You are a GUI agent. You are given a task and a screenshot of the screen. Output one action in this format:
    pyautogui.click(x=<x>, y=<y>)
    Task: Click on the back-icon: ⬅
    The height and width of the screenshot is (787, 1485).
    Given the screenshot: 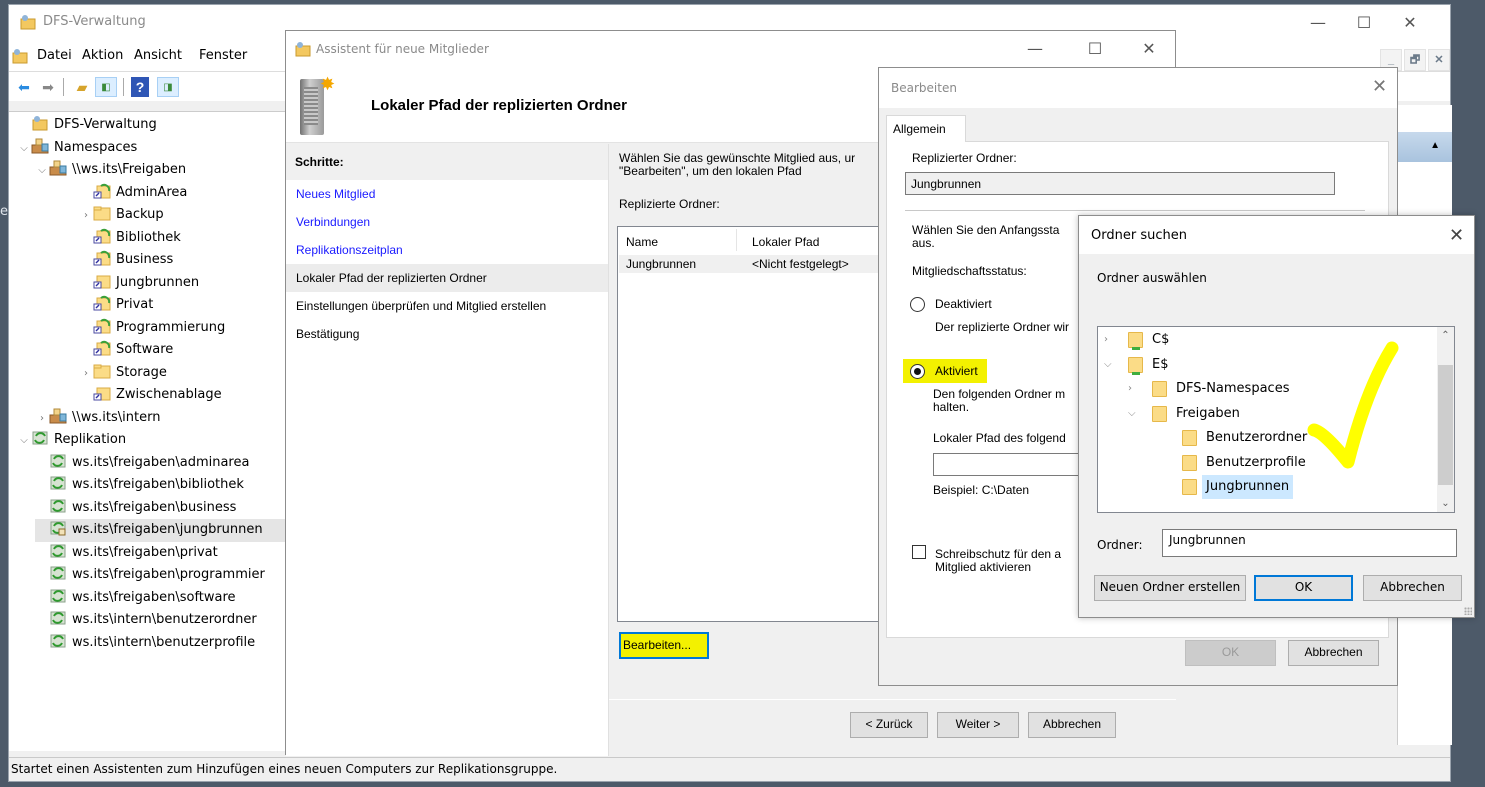 What is the action you would take?
    pyautogui.click(x=24, y=87)
    